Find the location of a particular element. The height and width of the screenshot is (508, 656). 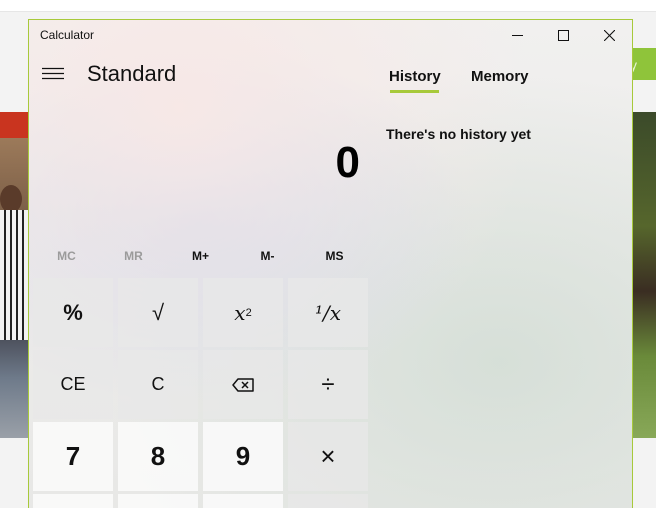

backspace-icon is located at coordinates (243, 384).